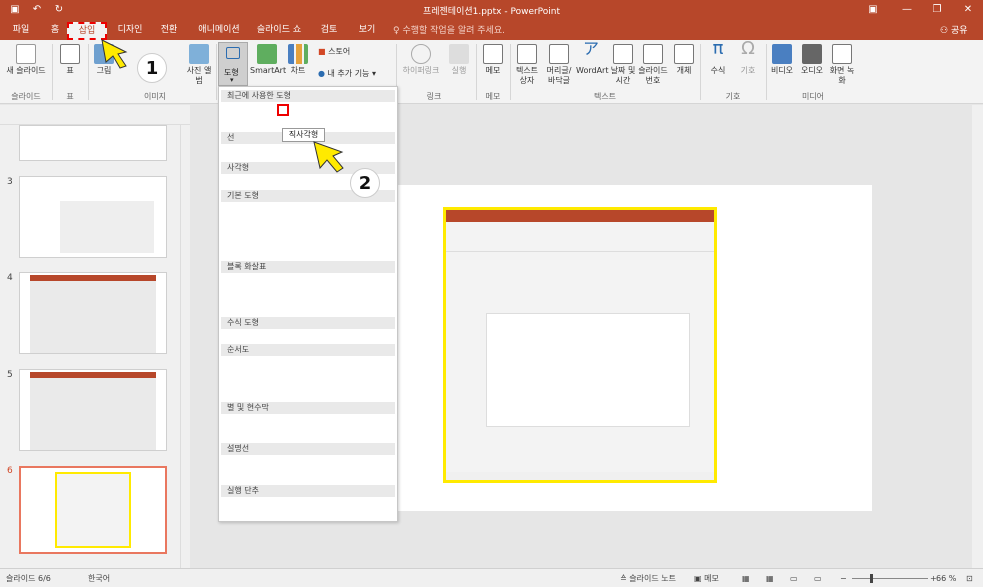  I want to click on section-header: 실행 단추, so click(308, 491).